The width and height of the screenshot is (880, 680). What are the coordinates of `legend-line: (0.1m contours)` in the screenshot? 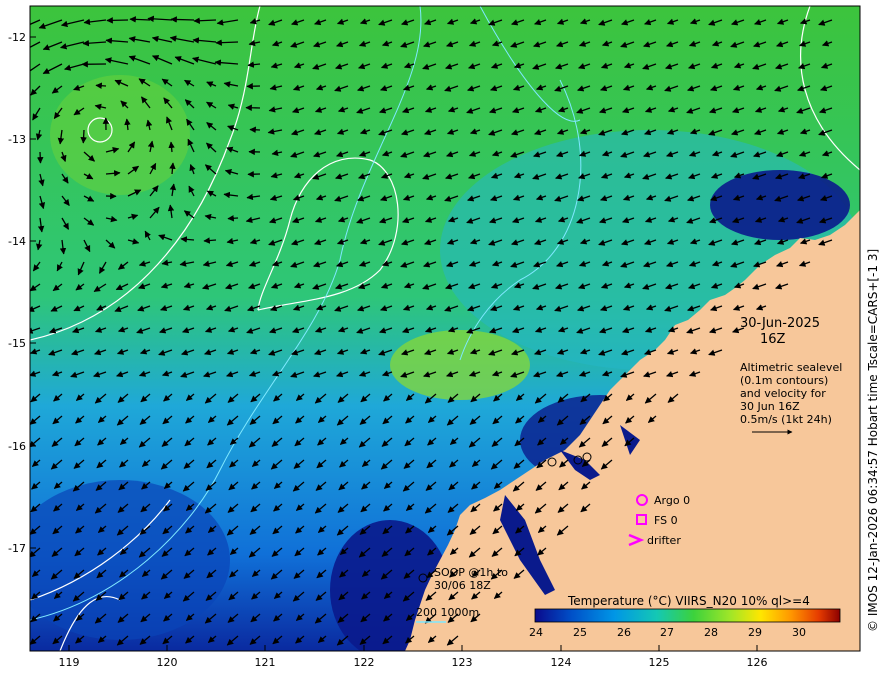 It's located at (784, 380).